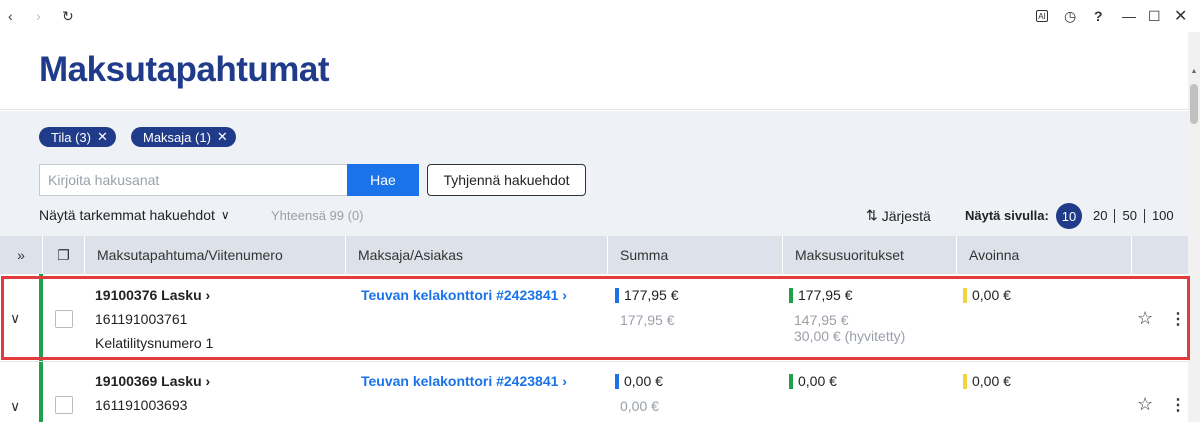  What do you see at coordinates (1194, 104) in the screenshot?
I see `scroll-thumb` at bounding box center [1194, 104].